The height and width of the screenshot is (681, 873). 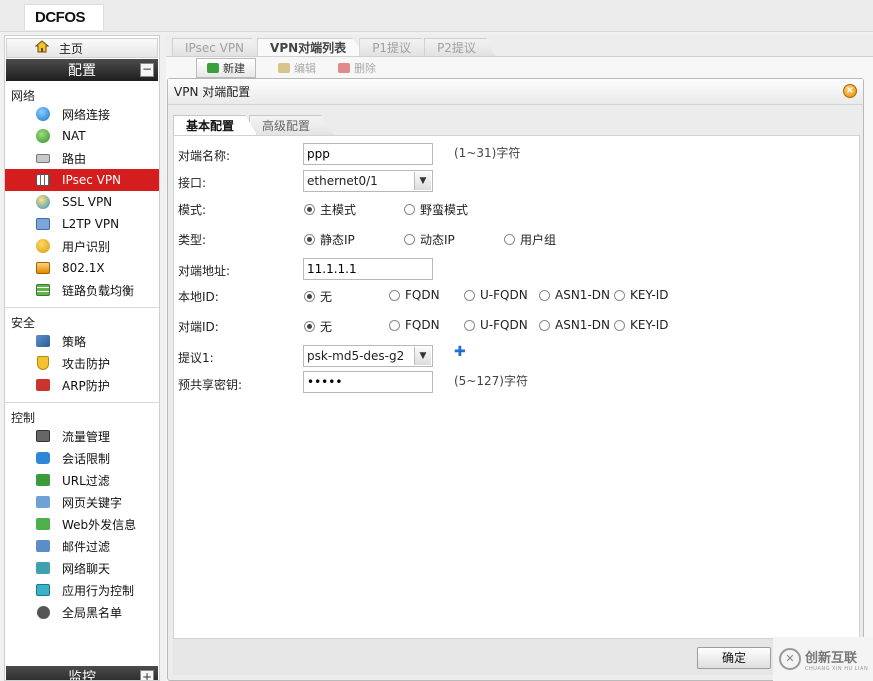 I want to click on section-monitor: 监控 +, so click(x=82, y=673).